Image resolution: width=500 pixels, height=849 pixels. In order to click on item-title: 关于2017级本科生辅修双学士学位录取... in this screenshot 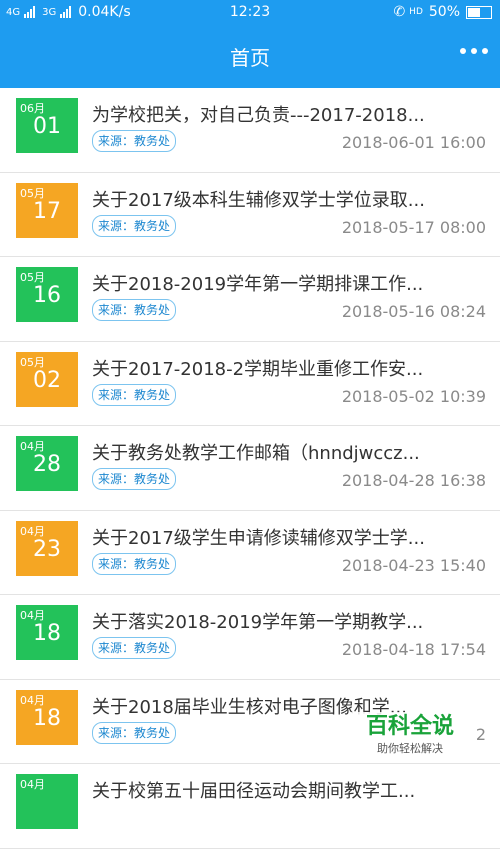, I will do `click(290, 198)`.